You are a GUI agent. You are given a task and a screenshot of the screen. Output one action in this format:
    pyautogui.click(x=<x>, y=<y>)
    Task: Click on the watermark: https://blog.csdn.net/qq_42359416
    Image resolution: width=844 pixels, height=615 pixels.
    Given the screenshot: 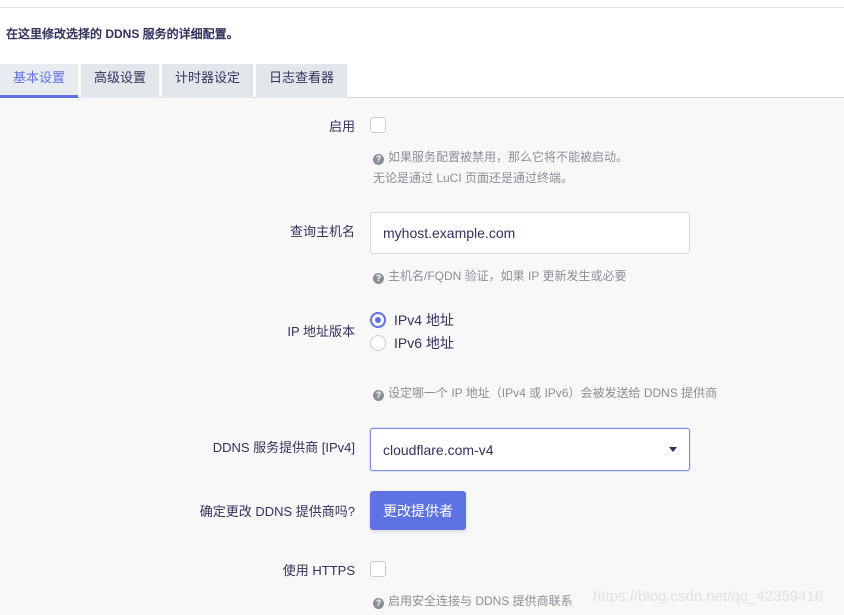 What is the action you would take?
    pyautogui.click(x=708, y=596)
    